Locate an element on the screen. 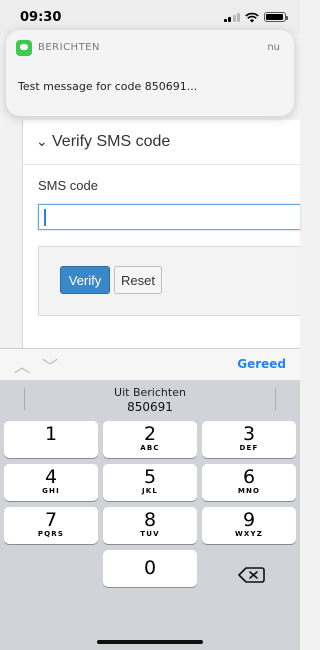 This screenshot has width=320, height=650. status-time: 09:30 is located at coordinates (41, 17).